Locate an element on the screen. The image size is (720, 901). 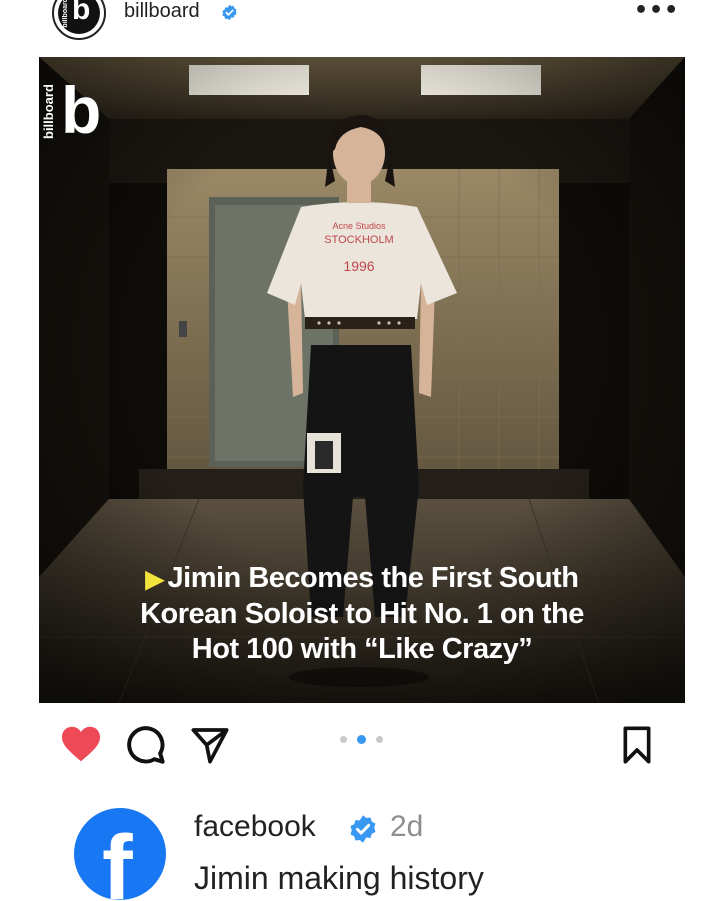
more-options-icon: ••• is located at coordinates (656, 11).